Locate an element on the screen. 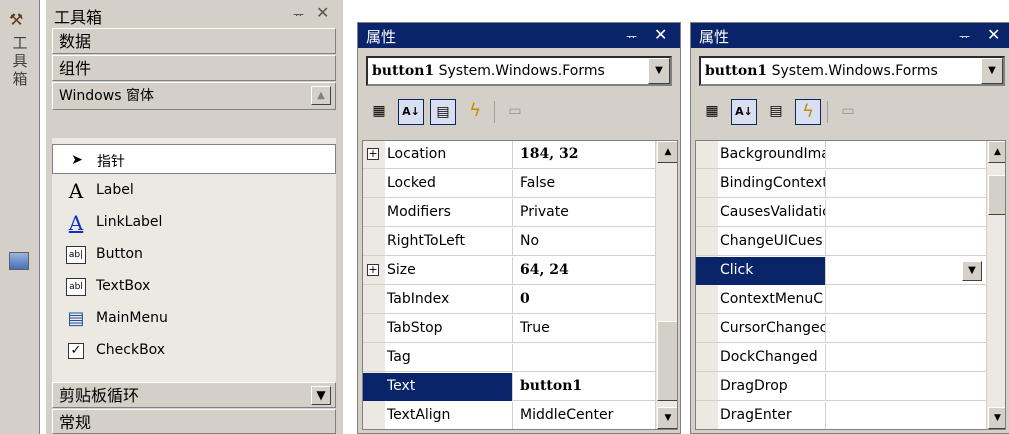 The width and height of the screenshot is (1009, 434). property-row-selected: Text button1 is located at coordinates (509, 387).